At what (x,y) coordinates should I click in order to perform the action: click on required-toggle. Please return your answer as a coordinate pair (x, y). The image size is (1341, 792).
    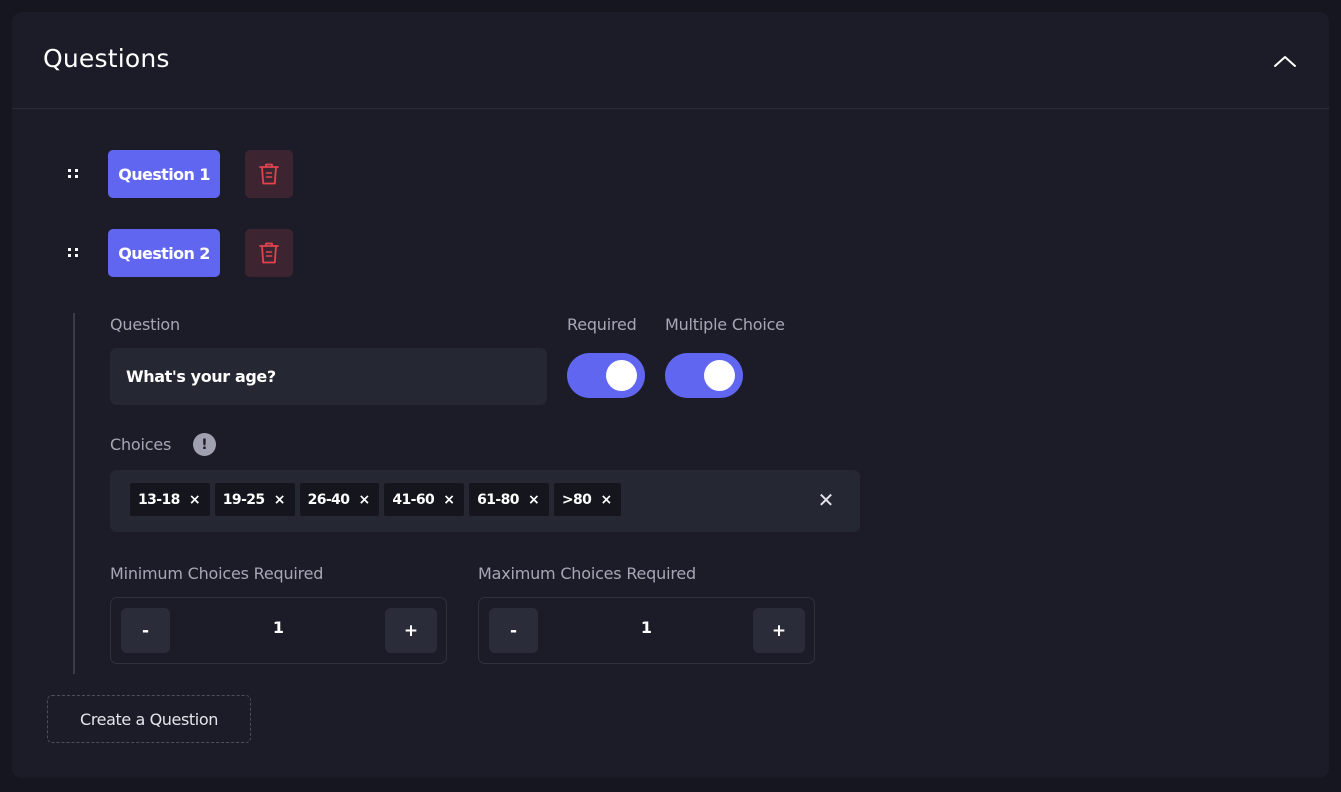
    Looking at the image, I should click on (606, 375).